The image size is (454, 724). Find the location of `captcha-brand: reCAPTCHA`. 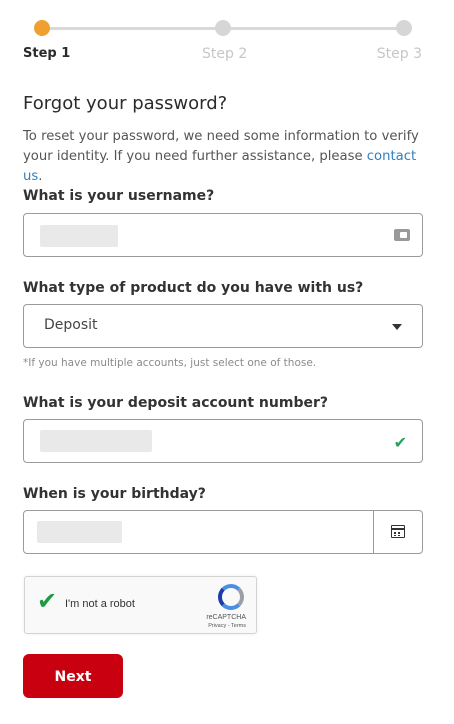

captcha-brand: reCAPTCHA is located at coordinates (226, 617).